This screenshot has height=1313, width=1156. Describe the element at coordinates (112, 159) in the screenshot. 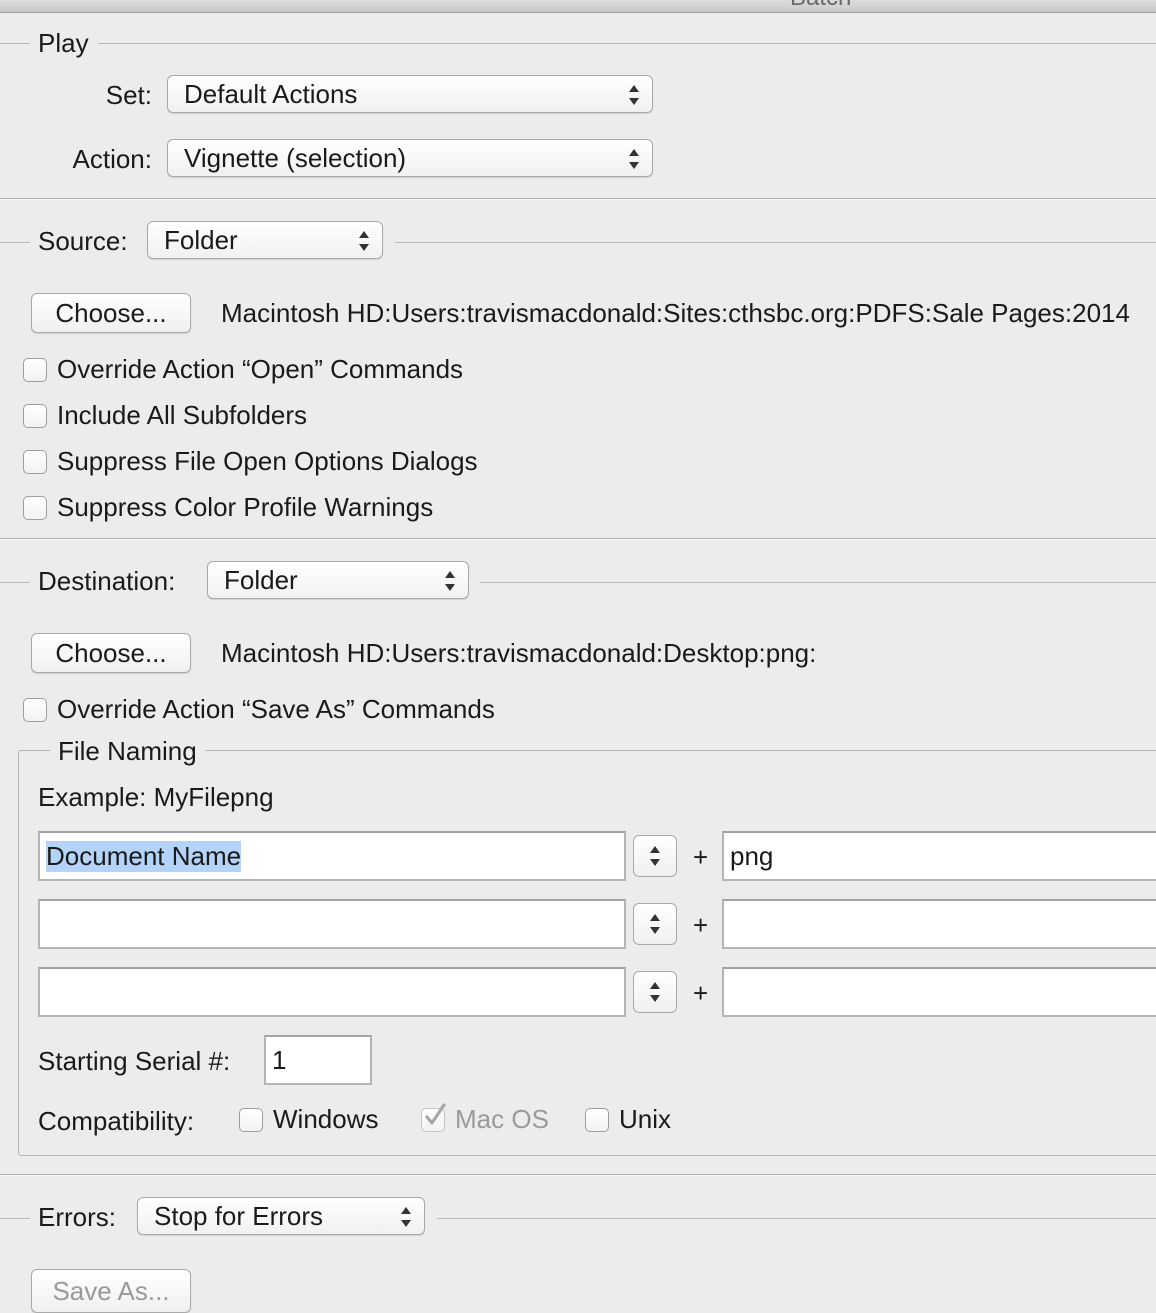

I see `action-label: Action:` at that location.